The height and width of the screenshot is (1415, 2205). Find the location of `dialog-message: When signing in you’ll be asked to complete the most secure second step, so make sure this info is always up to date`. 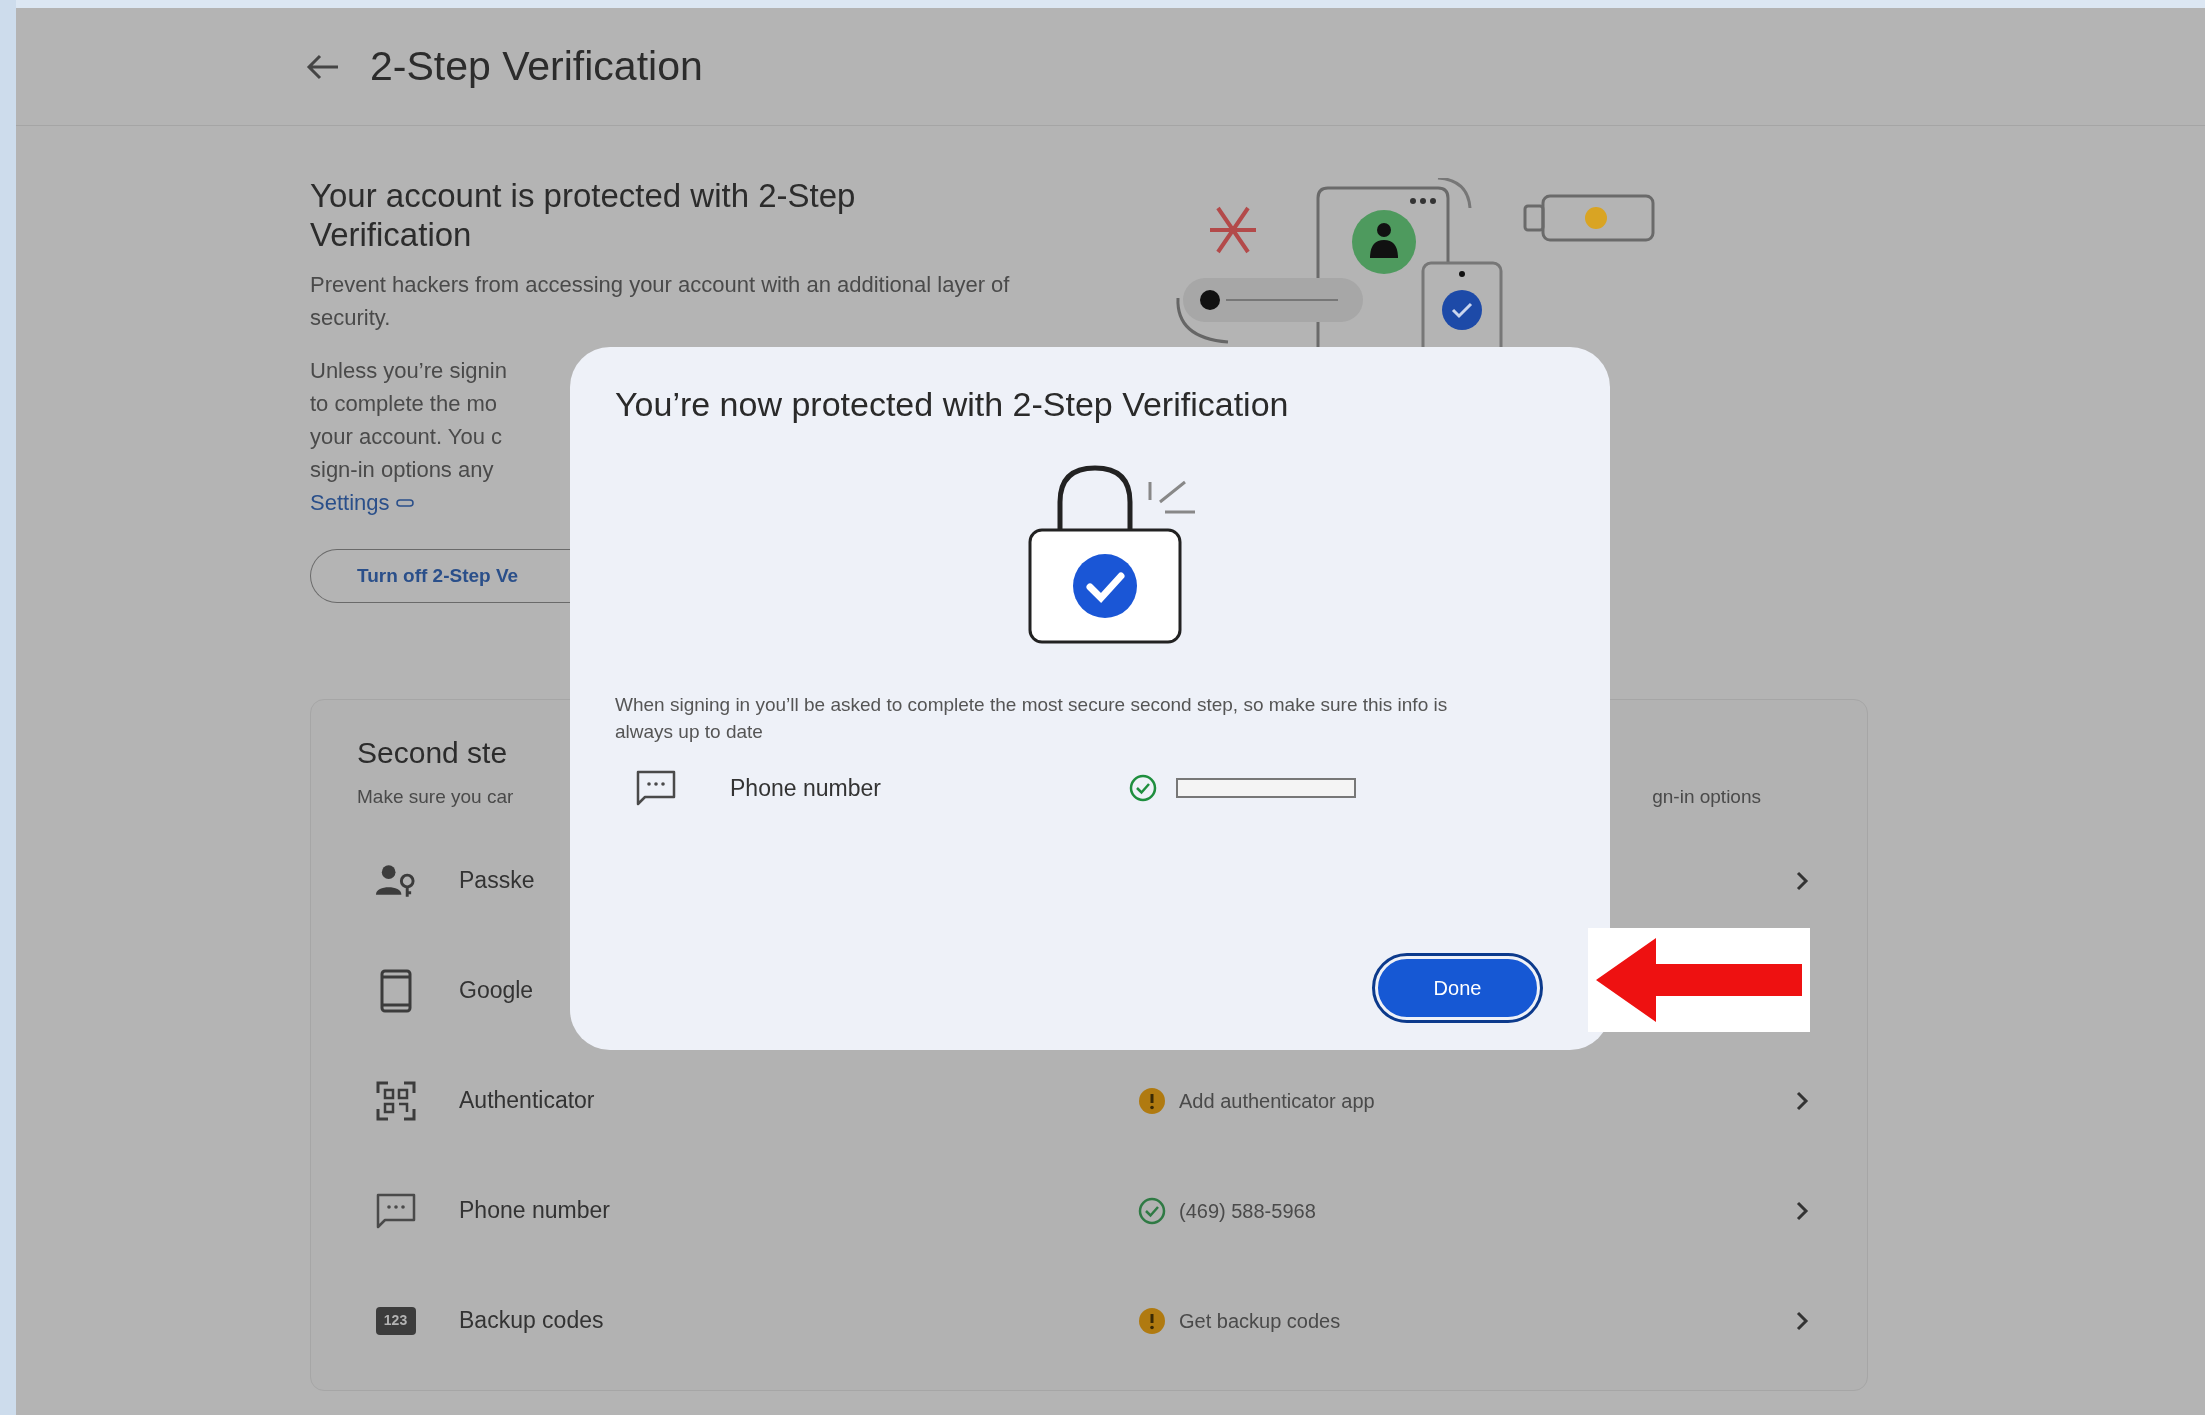

dialog-message: When signing in you’ll be asked to complete the most secure second step, so make sure this info is always up to date is located at coordinates (1032, 718).